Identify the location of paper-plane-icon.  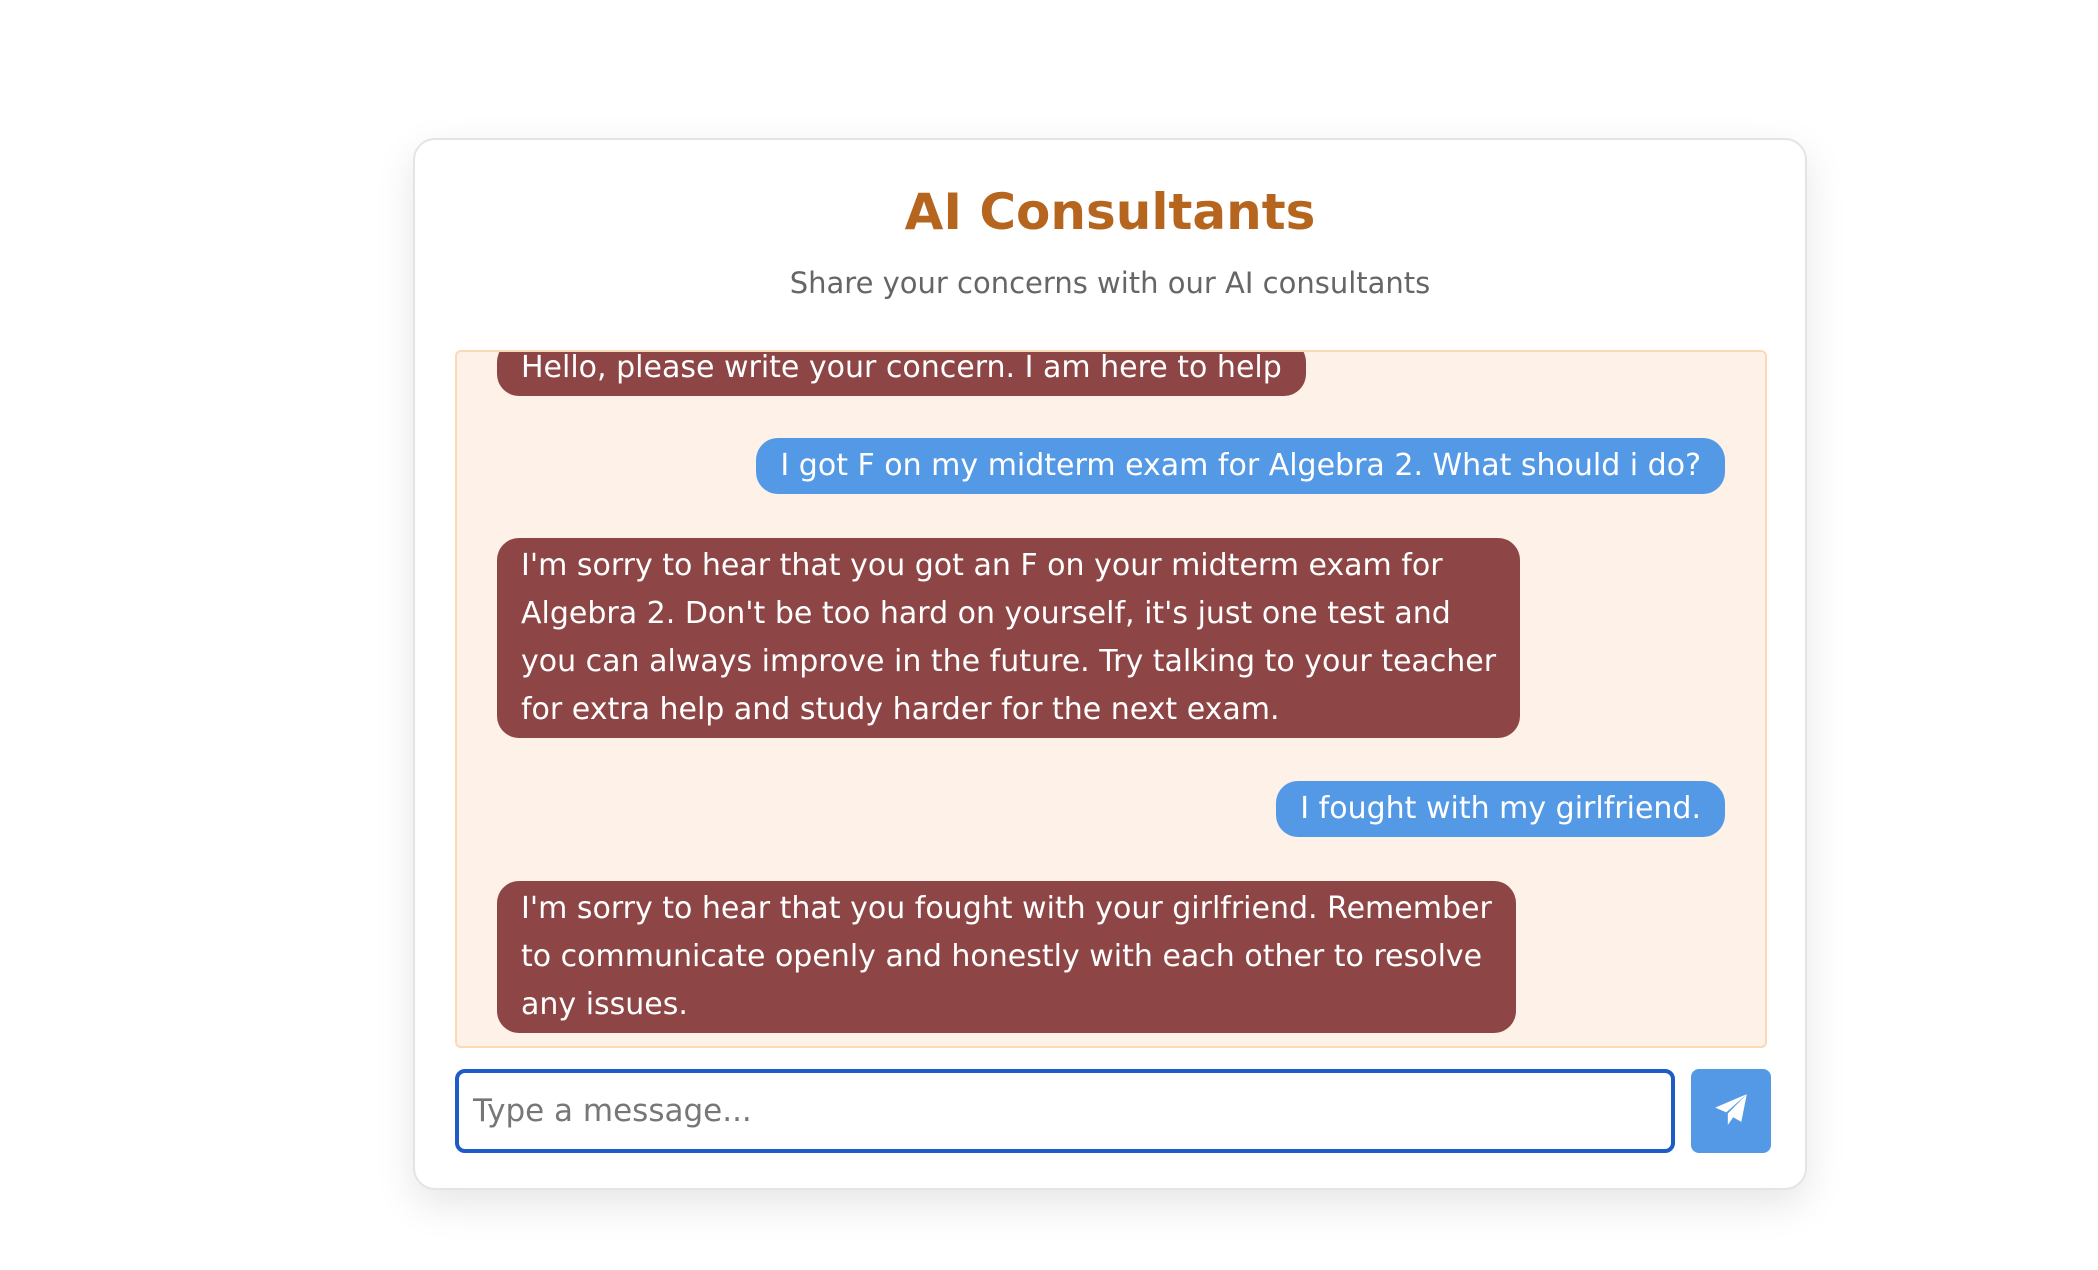
(1731, 1111).